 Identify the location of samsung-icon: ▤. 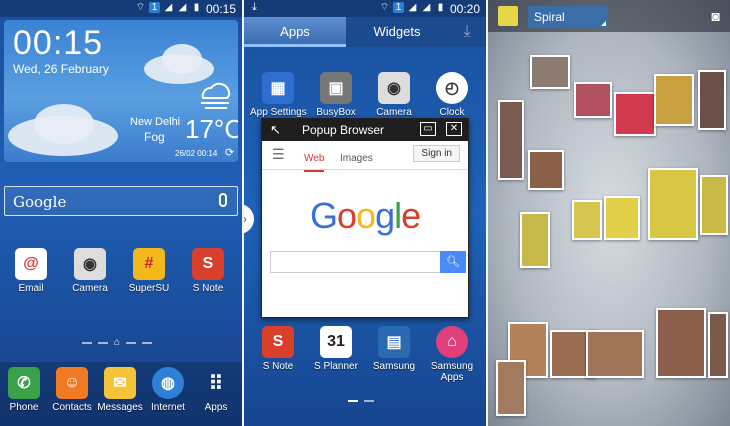
(394, 342).